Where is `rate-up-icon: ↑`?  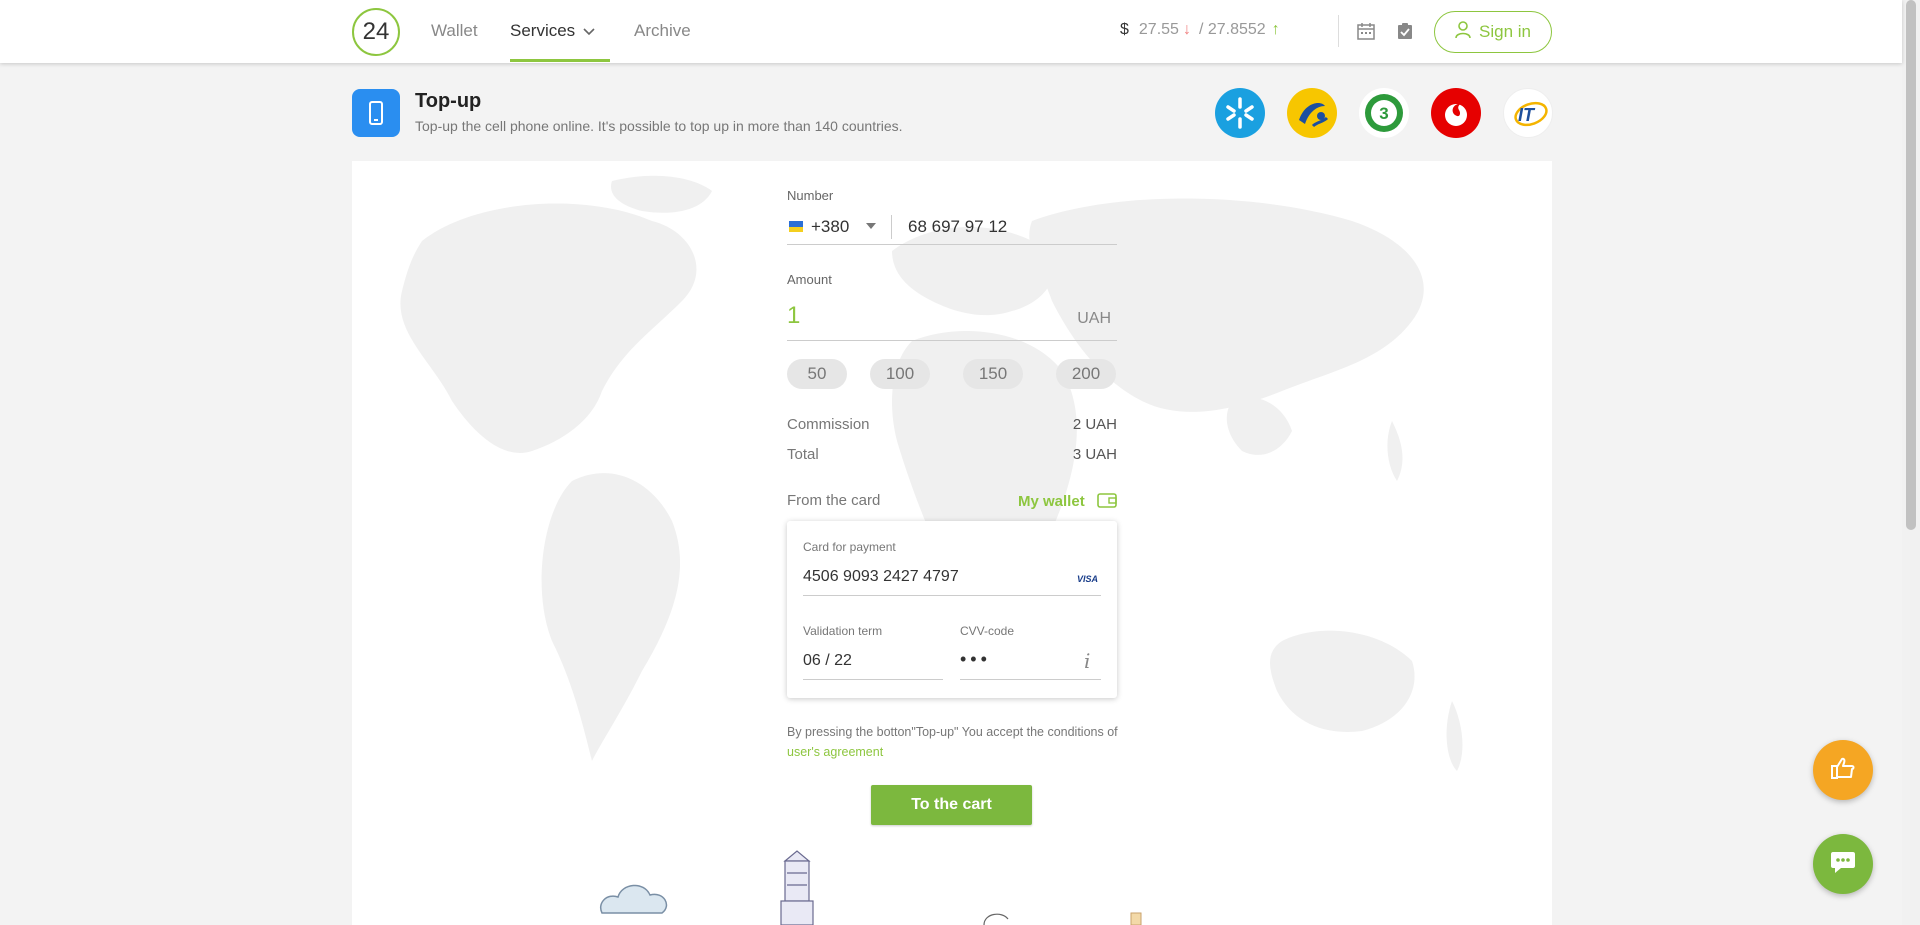
rate-up-icon: ↑ is located at coordinates (1275, 29).